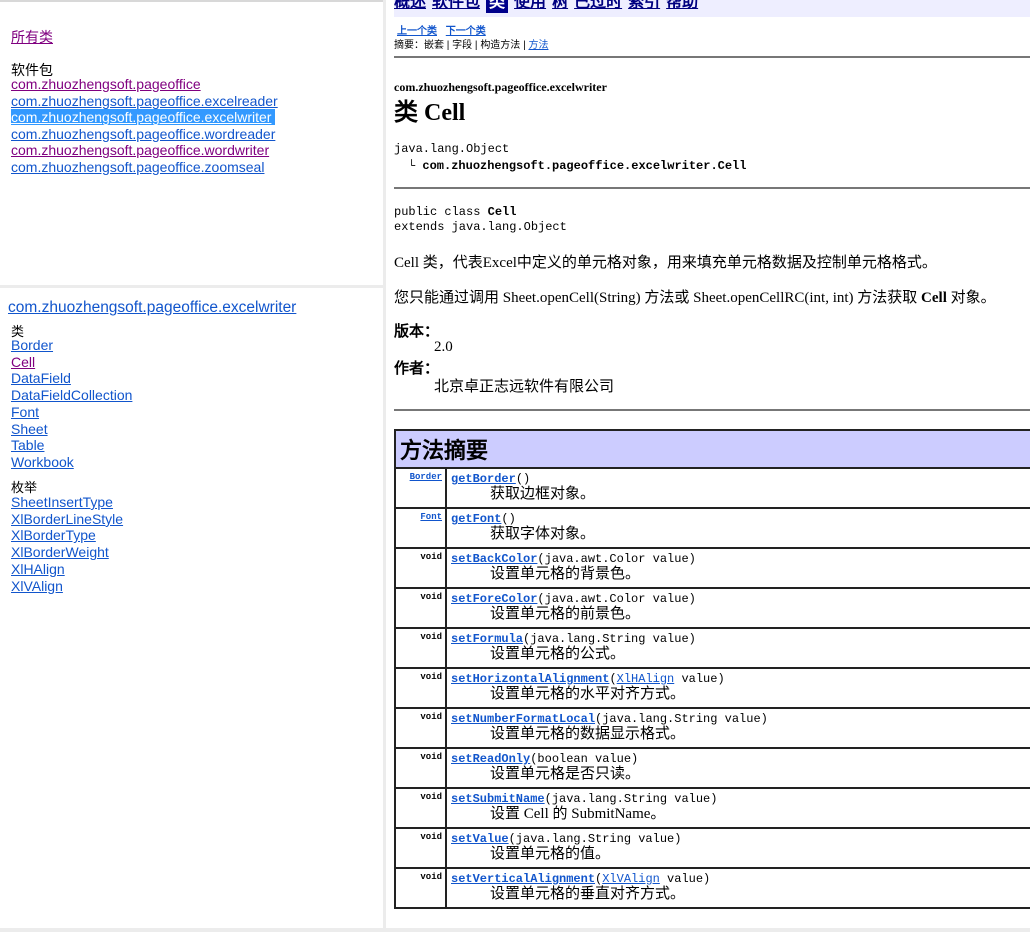 The height and width of the screenshot is (932, 1030). I want to click on enum-link: SheetInsertType, so click(62, 502).